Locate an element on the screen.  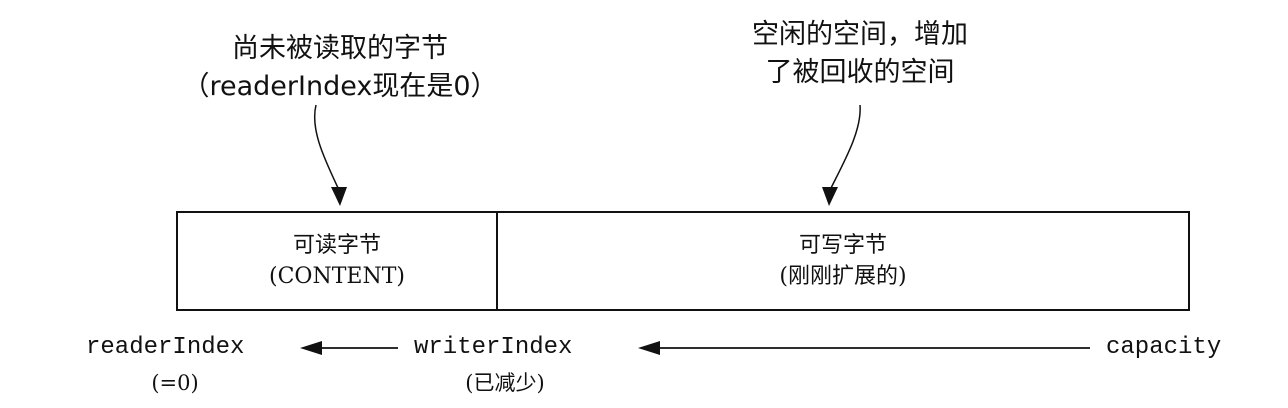
writable-bytes-subtitle: (刚刚扩展的) is located at coordinates (843, 276).